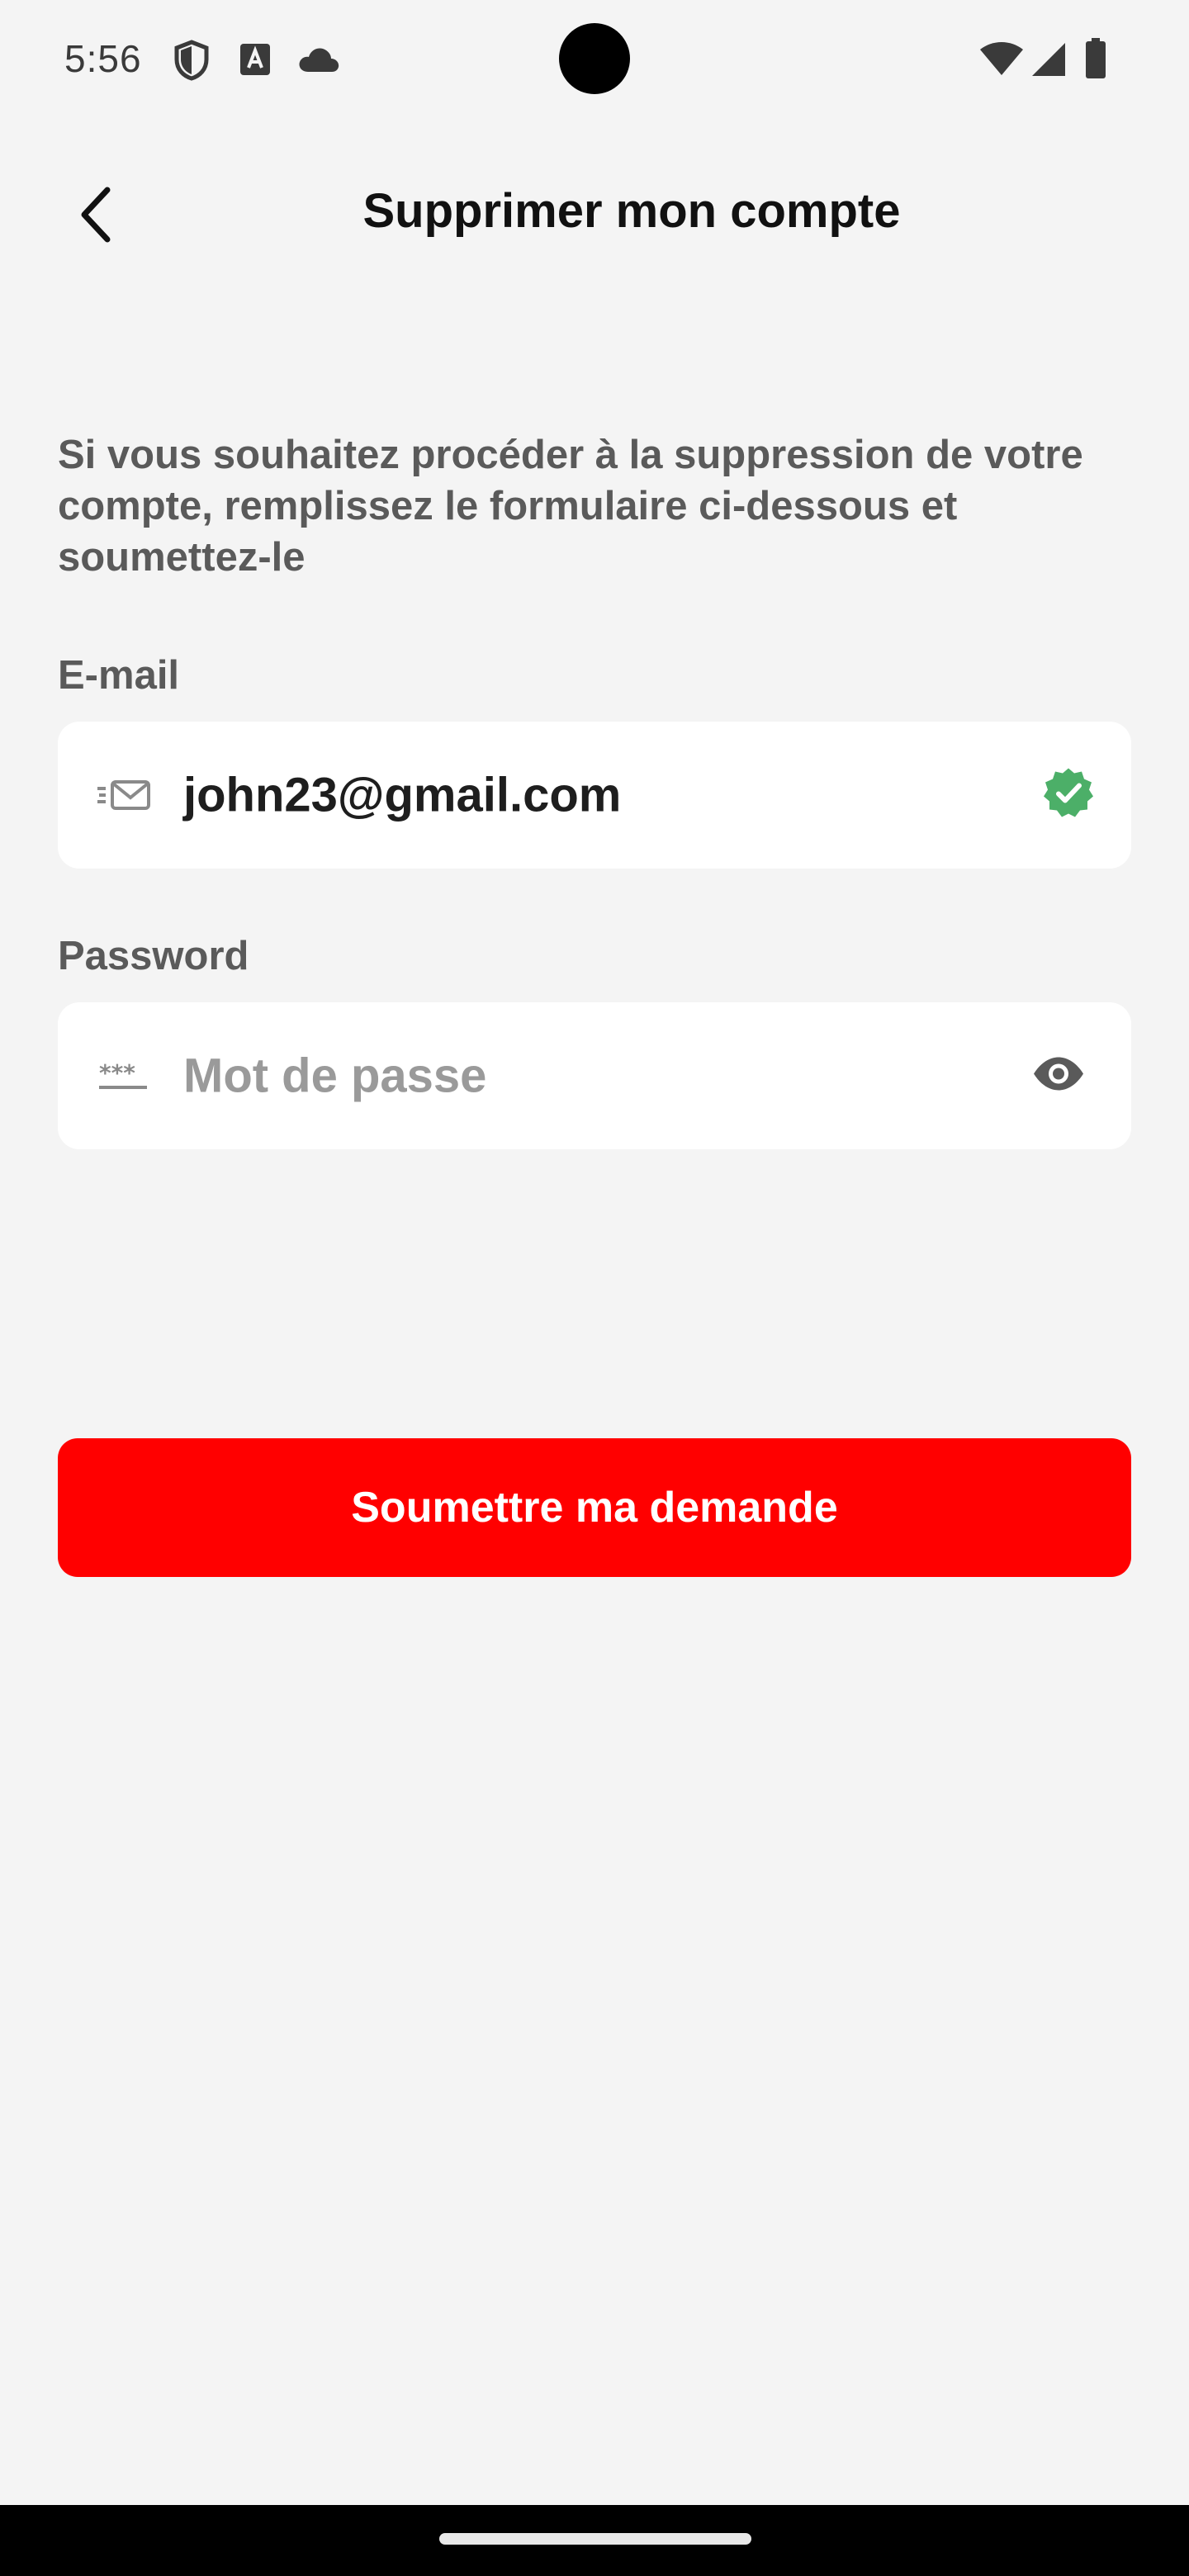  I want to click on status-bar: 5:56, so click(594, 59).